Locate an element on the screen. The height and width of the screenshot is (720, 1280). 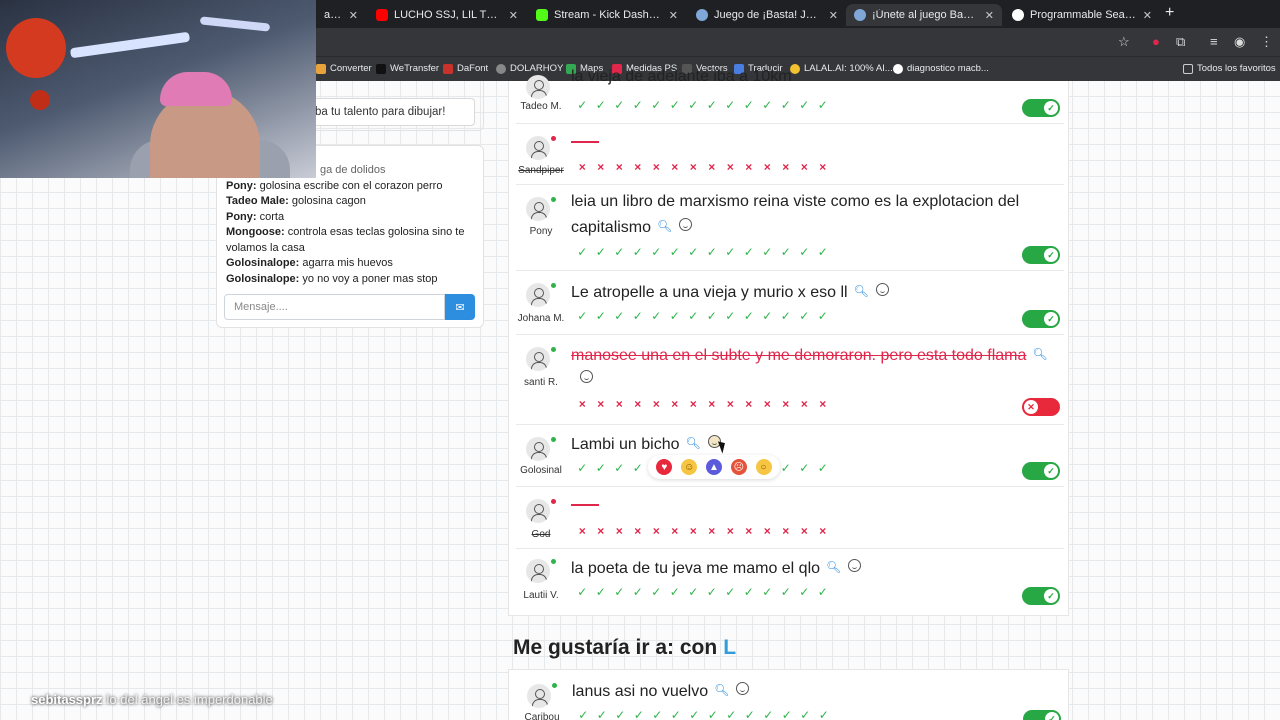
answer-text: la poeta de tu jeva me mamo el qlo is located at coordinates (696, 568).